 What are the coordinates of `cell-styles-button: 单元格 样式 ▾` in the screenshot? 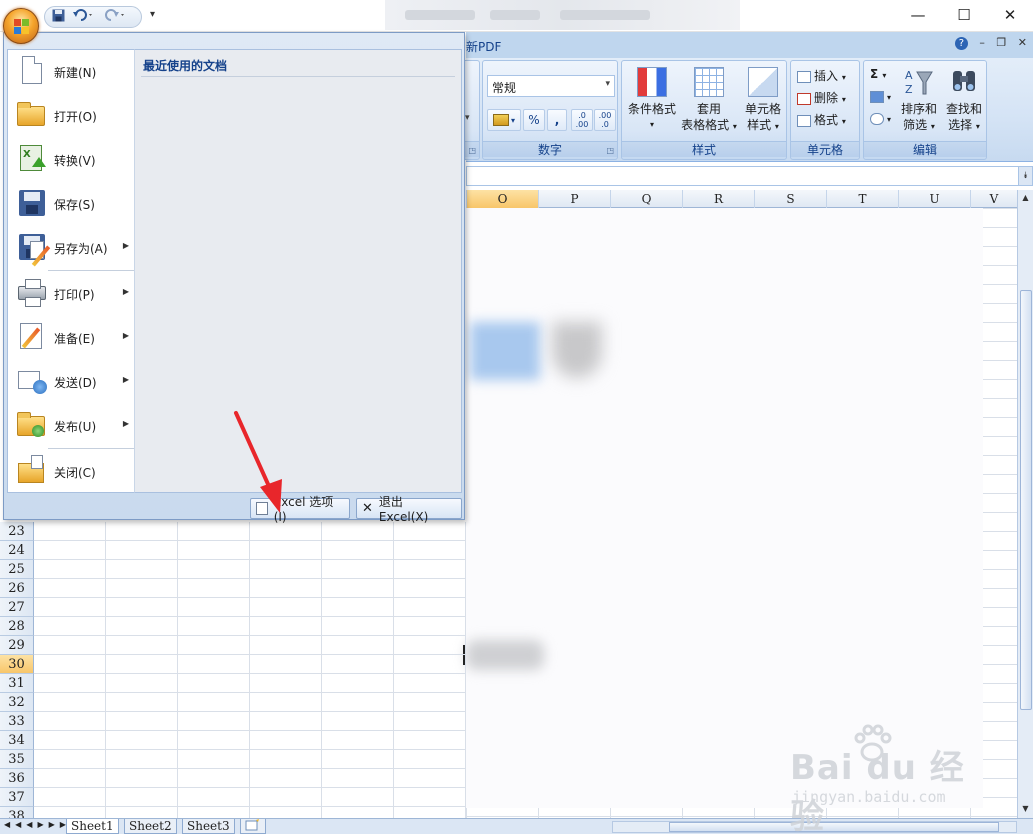 It's located at (763, 101).